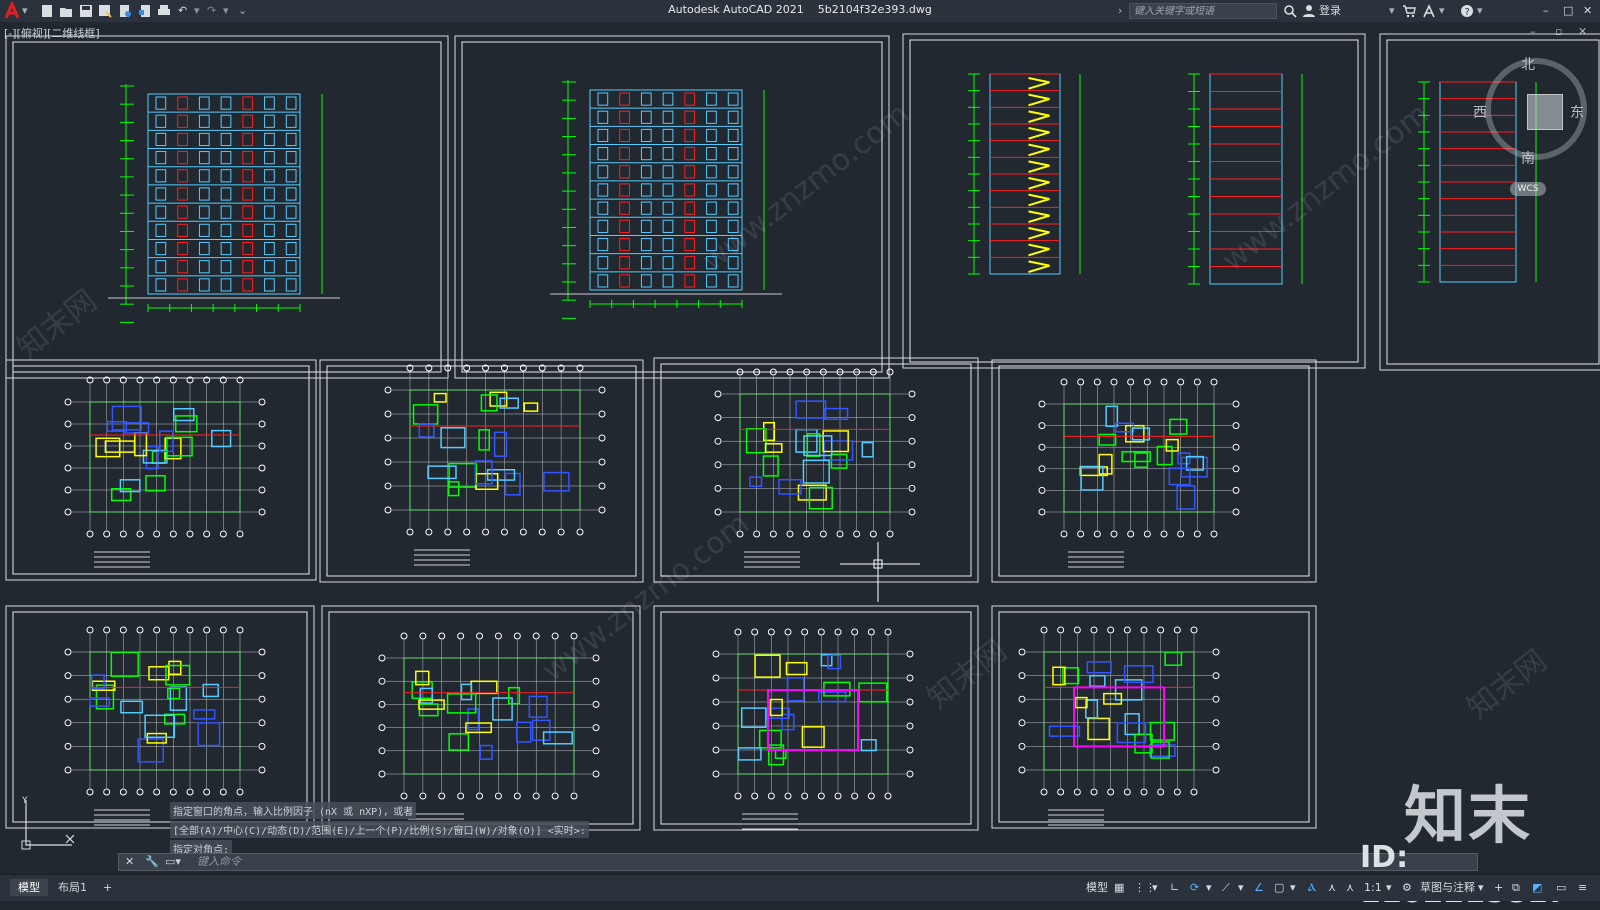 The image size is (1600, 910). I want to click on object-snap-icon: ▢, so click(1279, 888).